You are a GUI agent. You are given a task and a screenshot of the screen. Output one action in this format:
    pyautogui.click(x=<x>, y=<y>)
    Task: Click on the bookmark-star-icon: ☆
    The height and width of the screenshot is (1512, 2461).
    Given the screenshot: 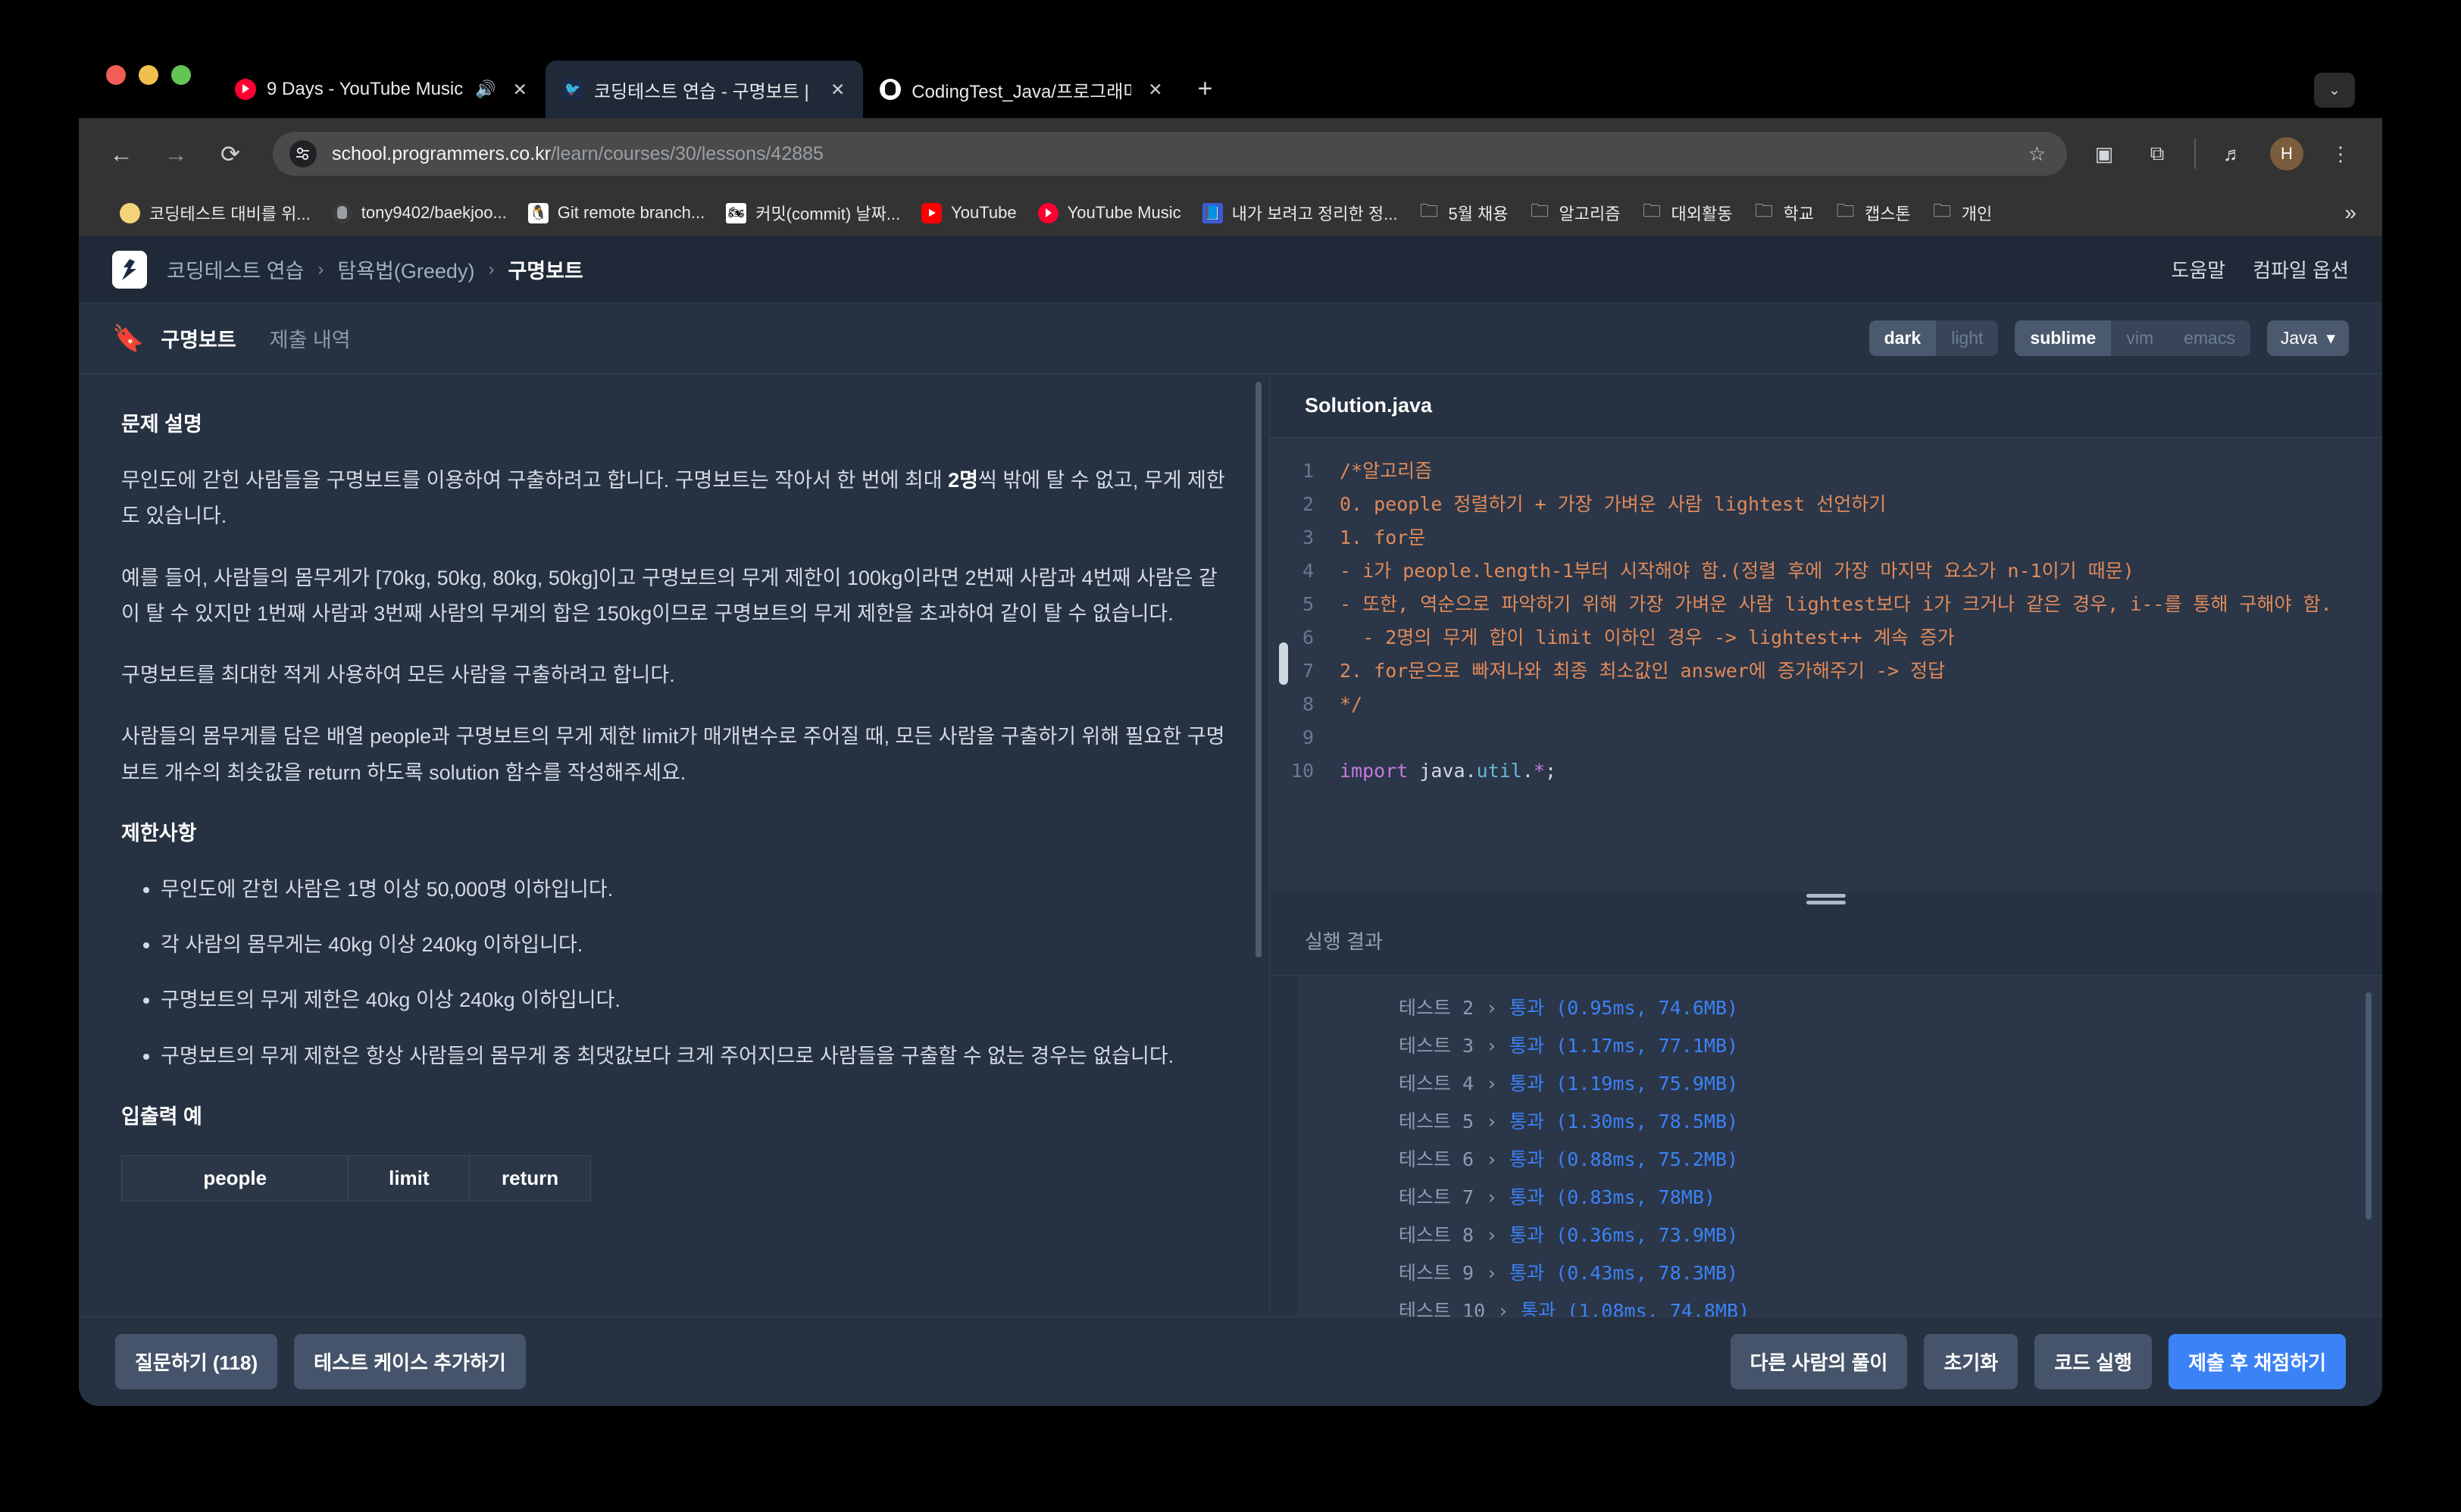 What is the action you would take?
    pyautogui.click(x=2039, y=154)
    